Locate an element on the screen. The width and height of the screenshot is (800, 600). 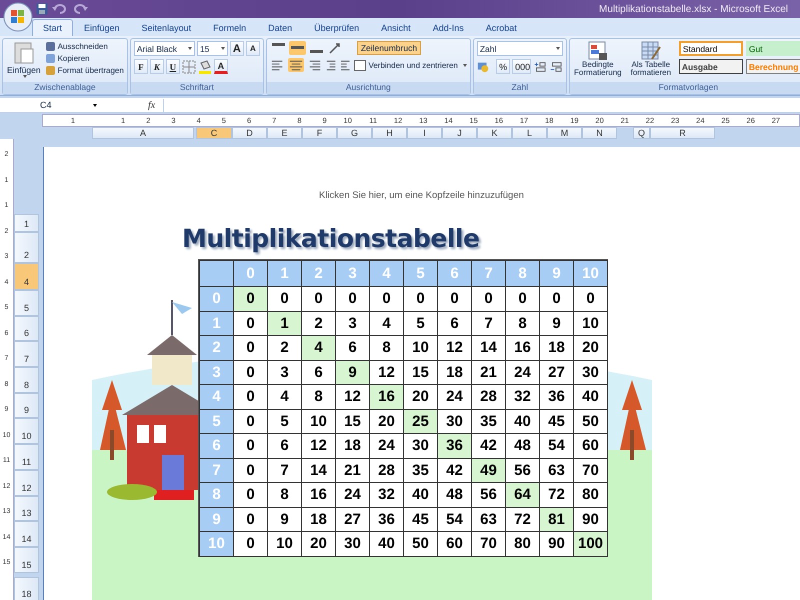
column-header: I is located at coordinates (424, 133).